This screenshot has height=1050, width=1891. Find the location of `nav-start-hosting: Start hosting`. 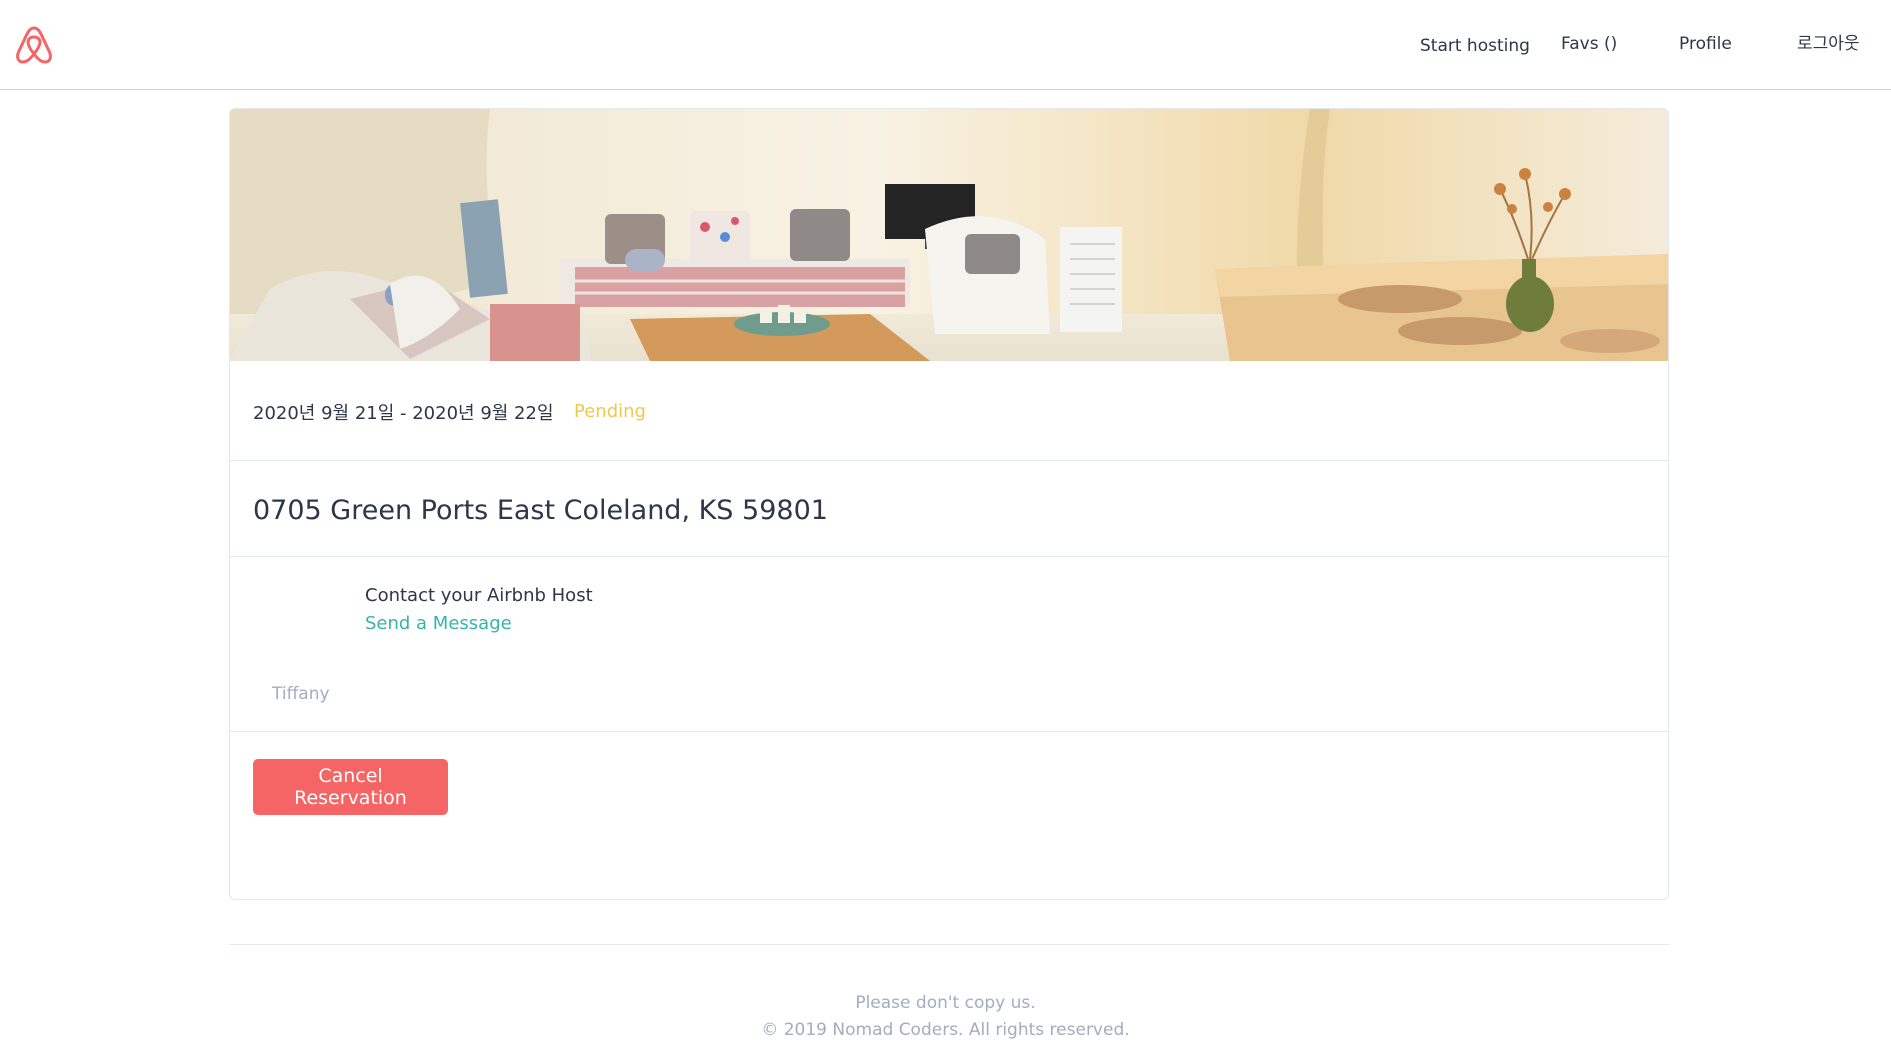

nav-start-hosting: Start hosting is located at coordinates (1475, 46).